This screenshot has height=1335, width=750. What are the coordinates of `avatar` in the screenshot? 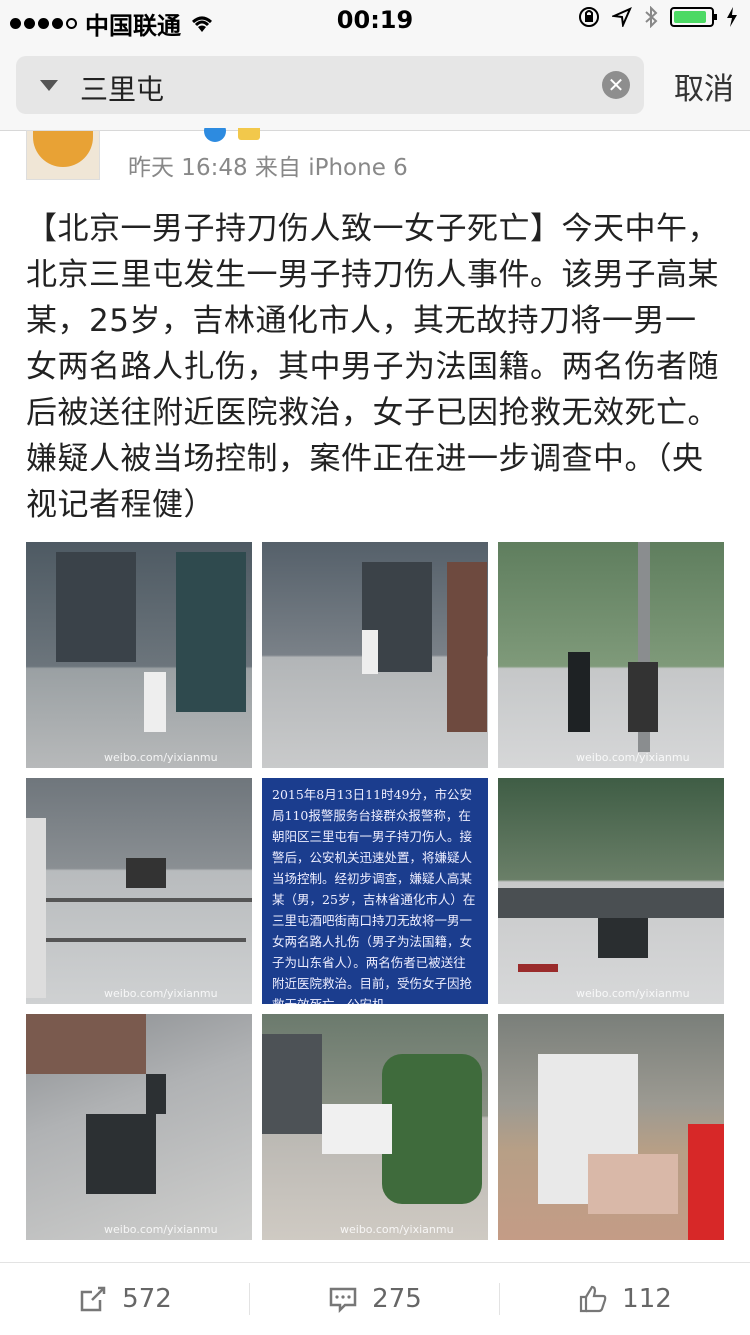 It's located at (63, 155).